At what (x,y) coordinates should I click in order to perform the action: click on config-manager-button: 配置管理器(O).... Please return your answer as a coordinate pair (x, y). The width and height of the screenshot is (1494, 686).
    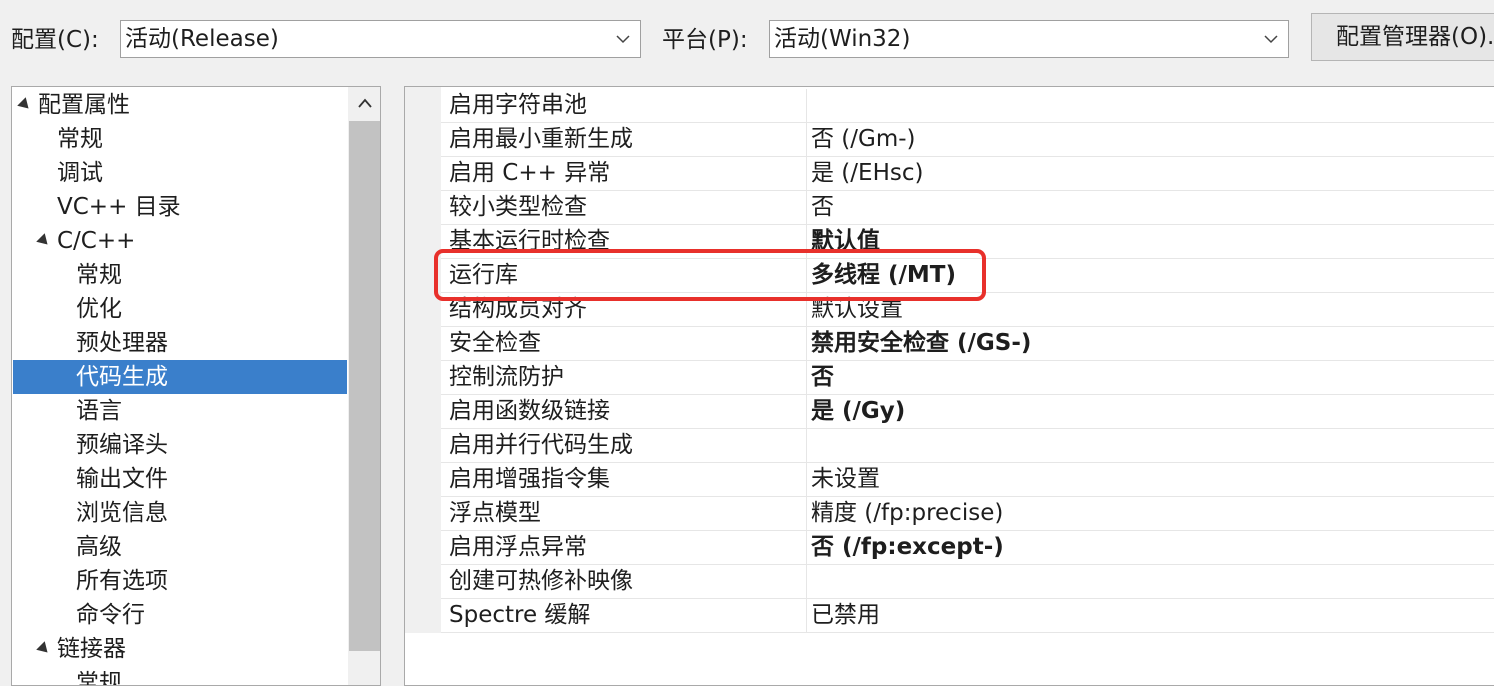
    Looking at the image, I should click on (1402, 37).